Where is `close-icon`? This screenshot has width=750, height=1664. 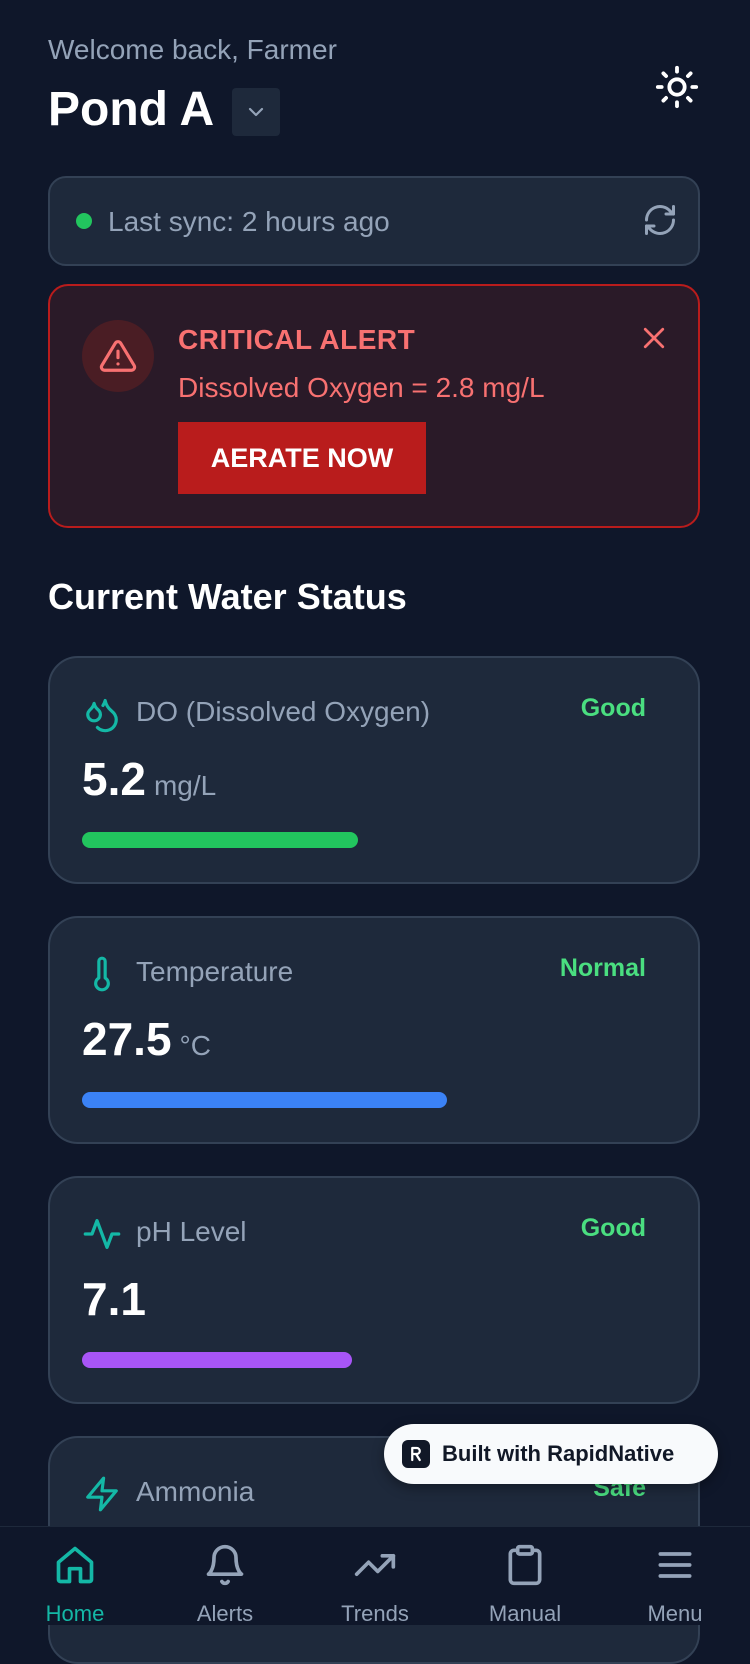 close-icon is located at coordinates (654, 338).